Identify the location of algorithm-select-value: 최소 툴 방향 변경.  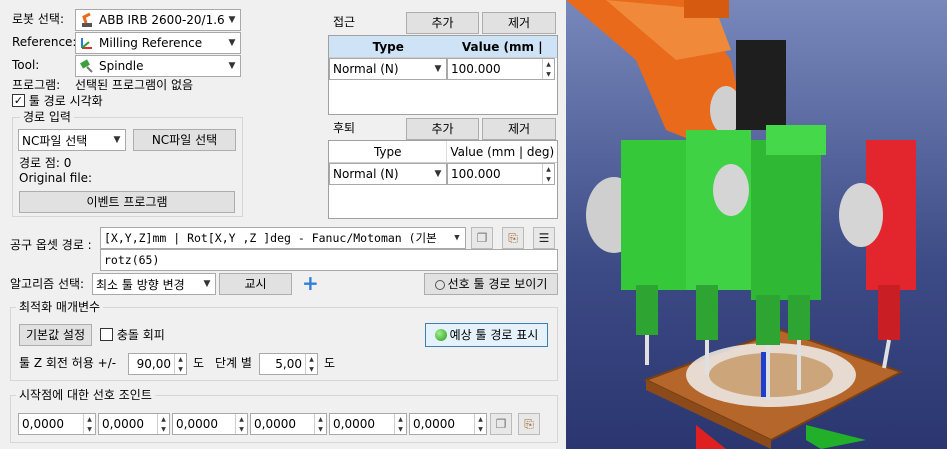
(140, 284).